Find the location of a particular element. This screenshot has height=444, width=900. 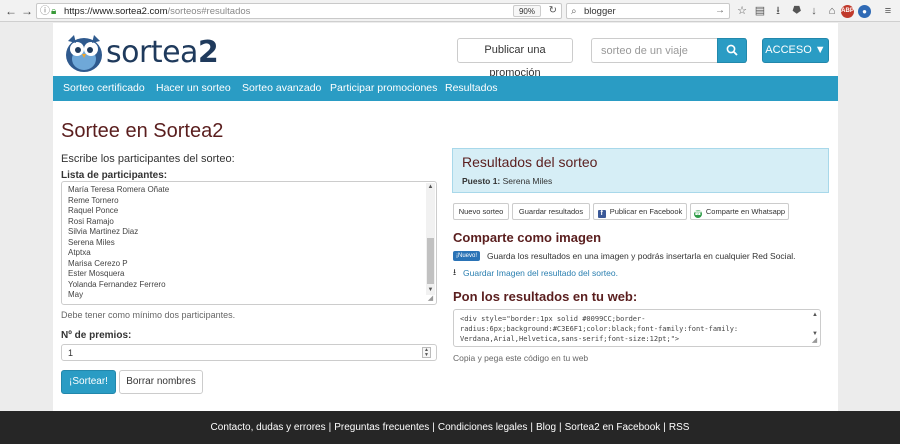

facebook-icon: f is located at coordinates (601, 214).